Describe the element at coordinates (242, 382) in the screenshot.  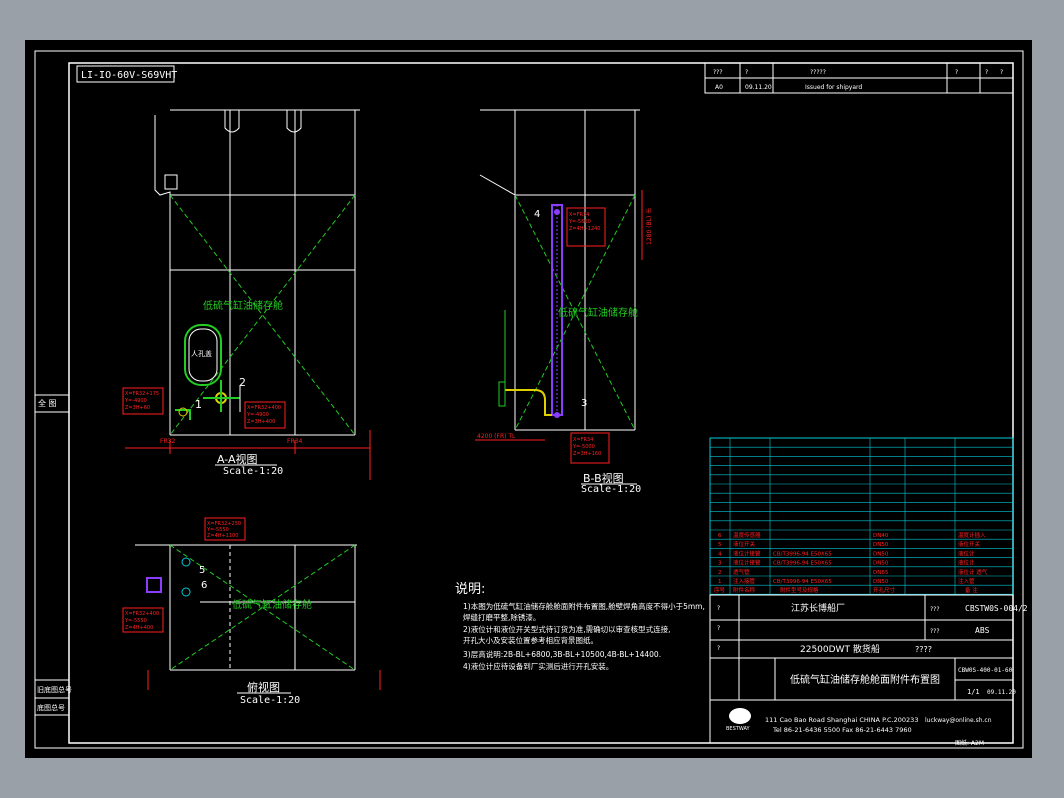
I see `marker-2: 2` at that location.